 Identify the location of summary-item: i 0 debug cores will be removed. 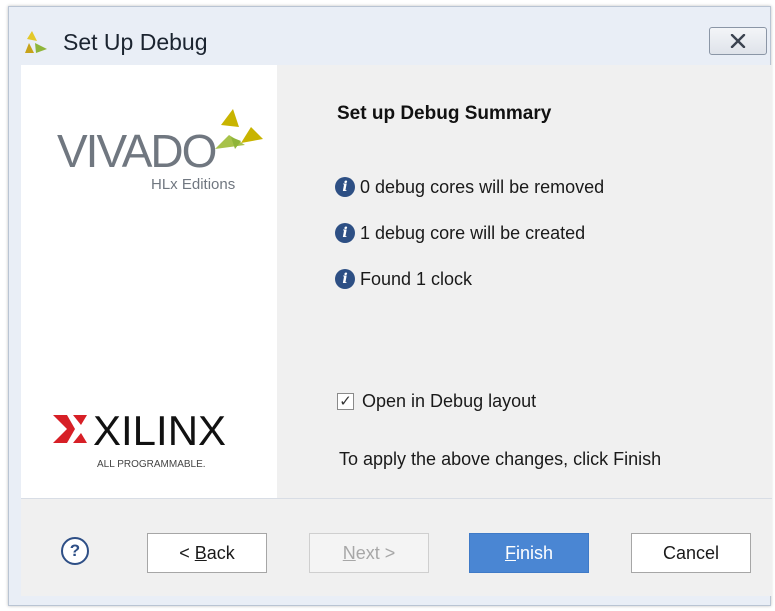
(469, 187).